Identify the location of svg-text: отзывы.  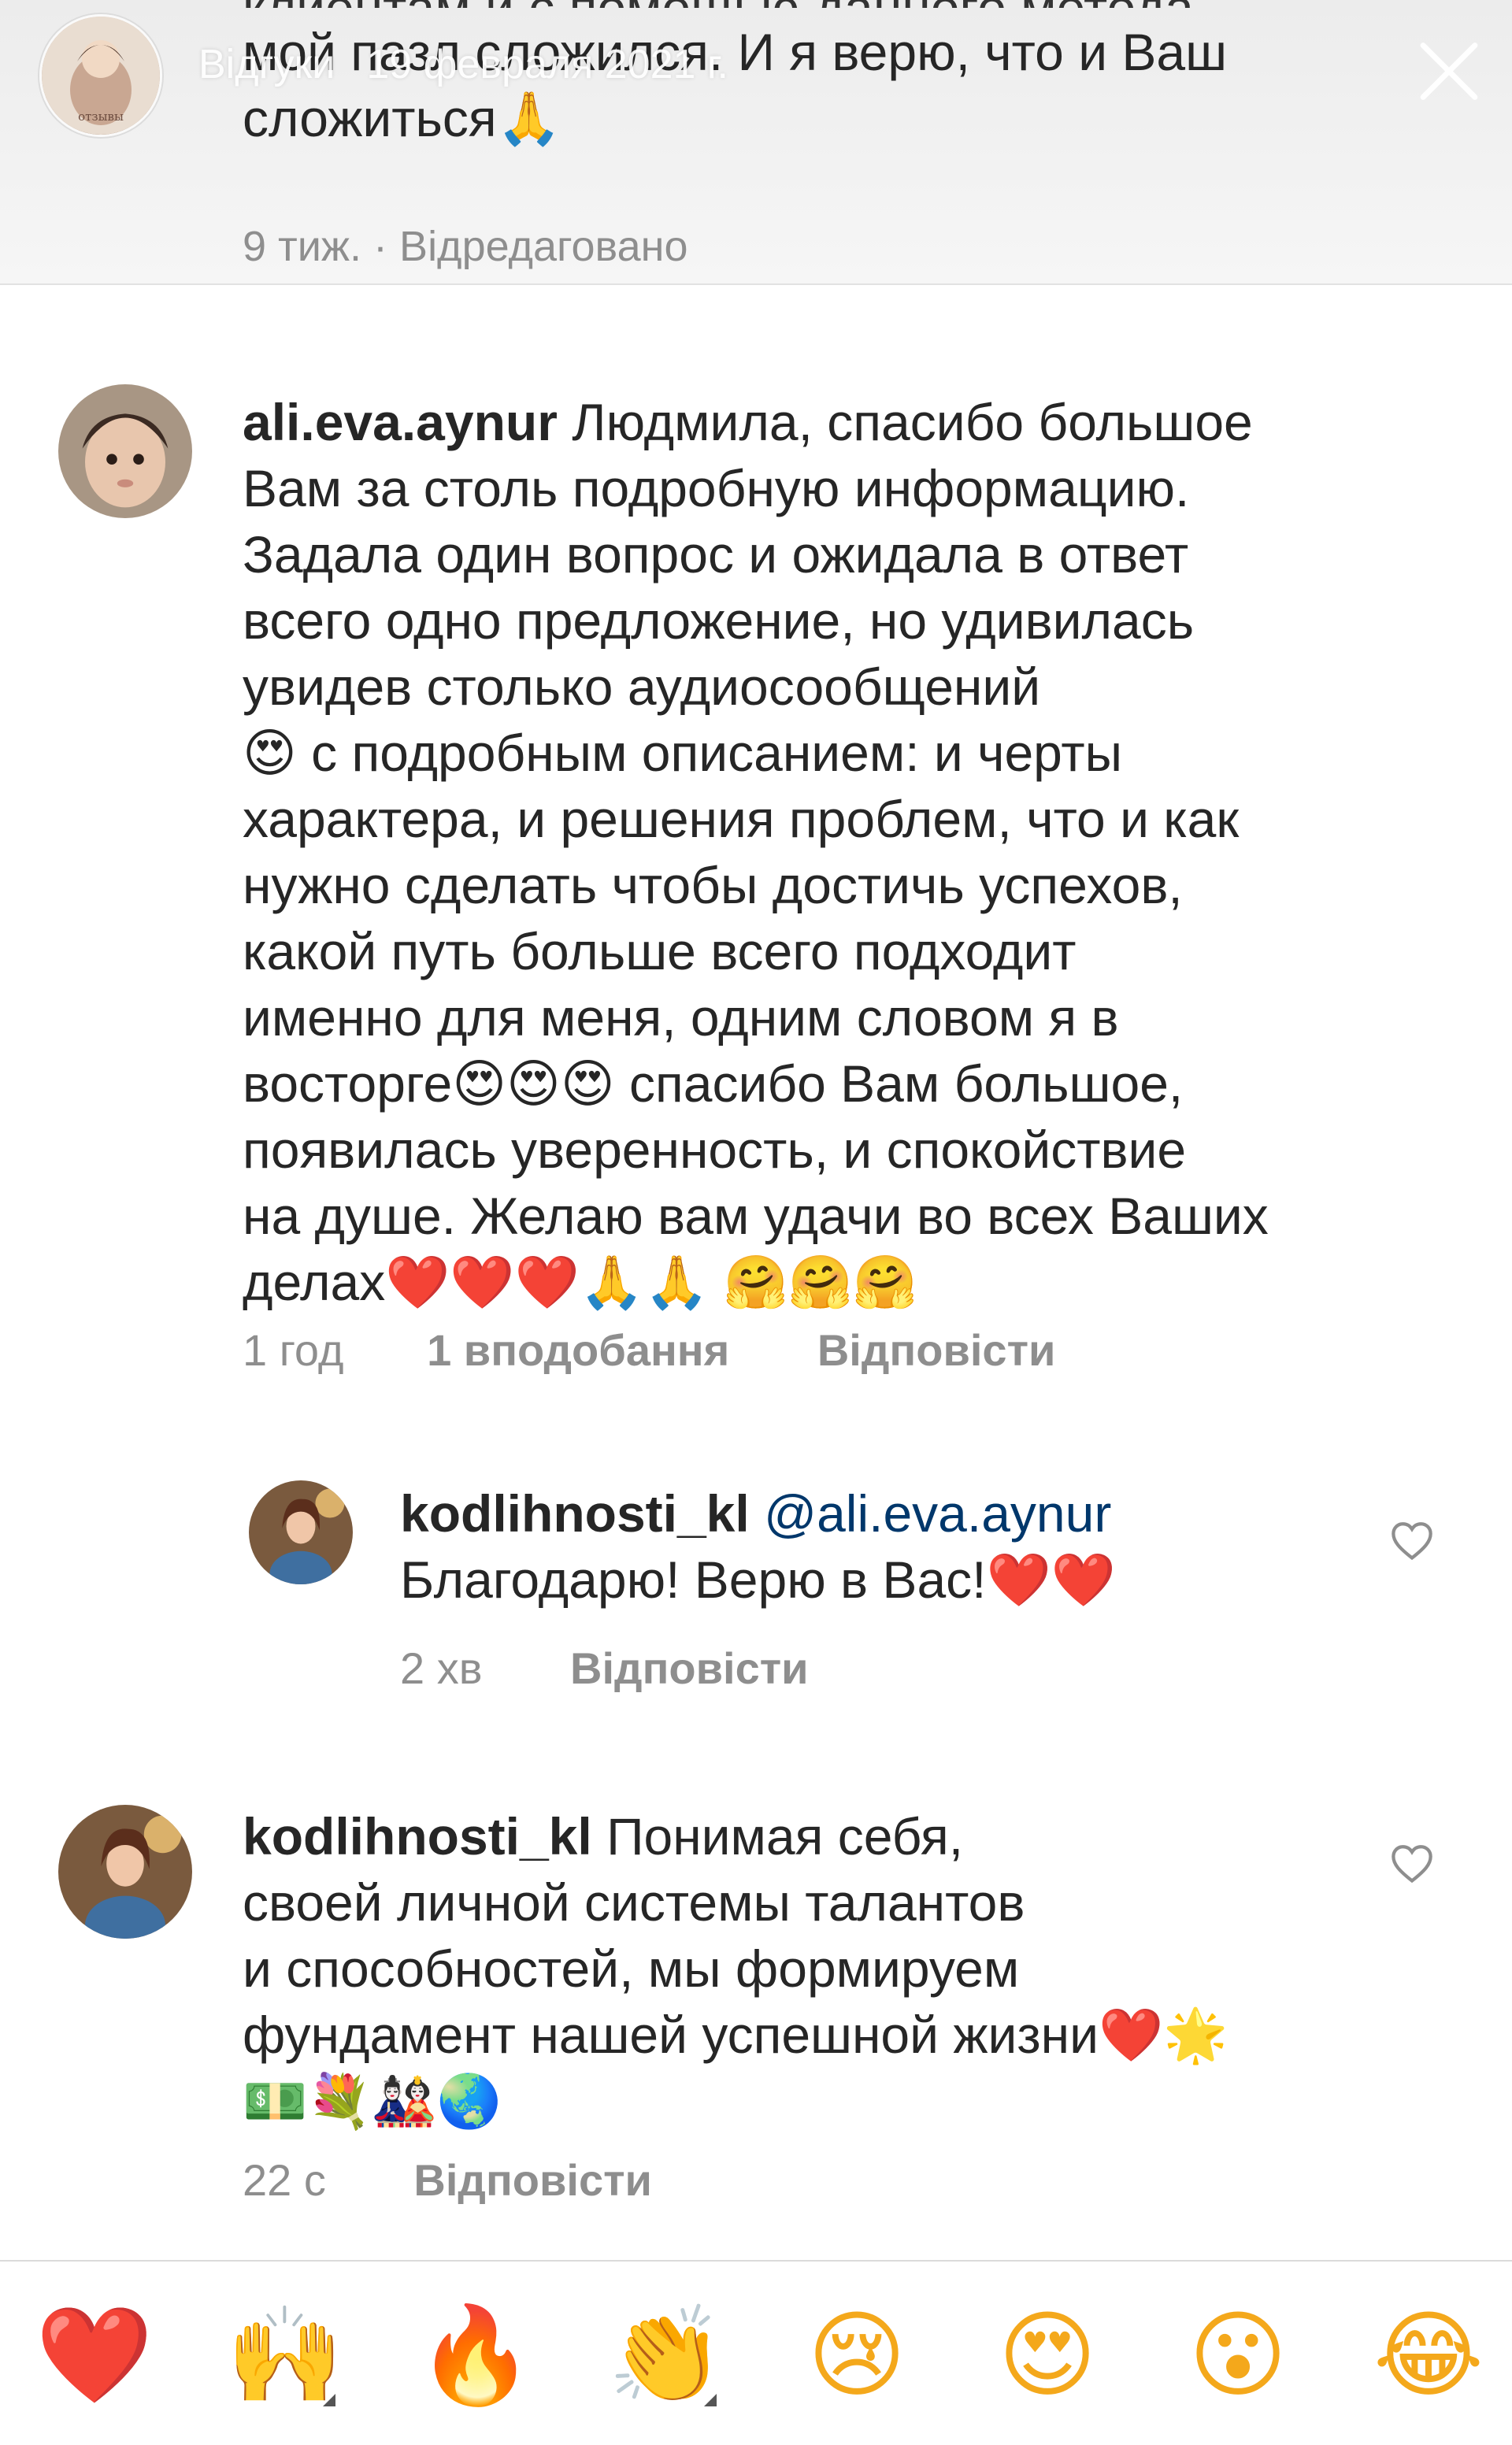
(101, 117).